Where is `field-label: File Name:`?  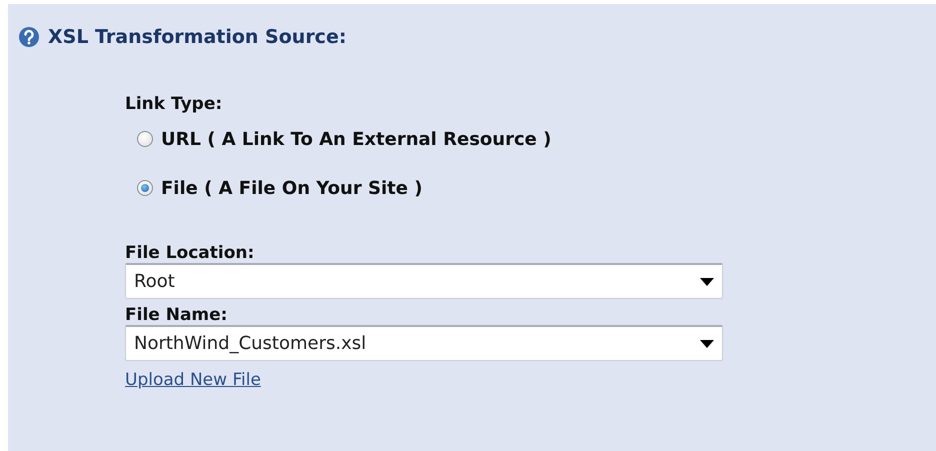
field-label: File Name: is located at coordinates (176, 315).